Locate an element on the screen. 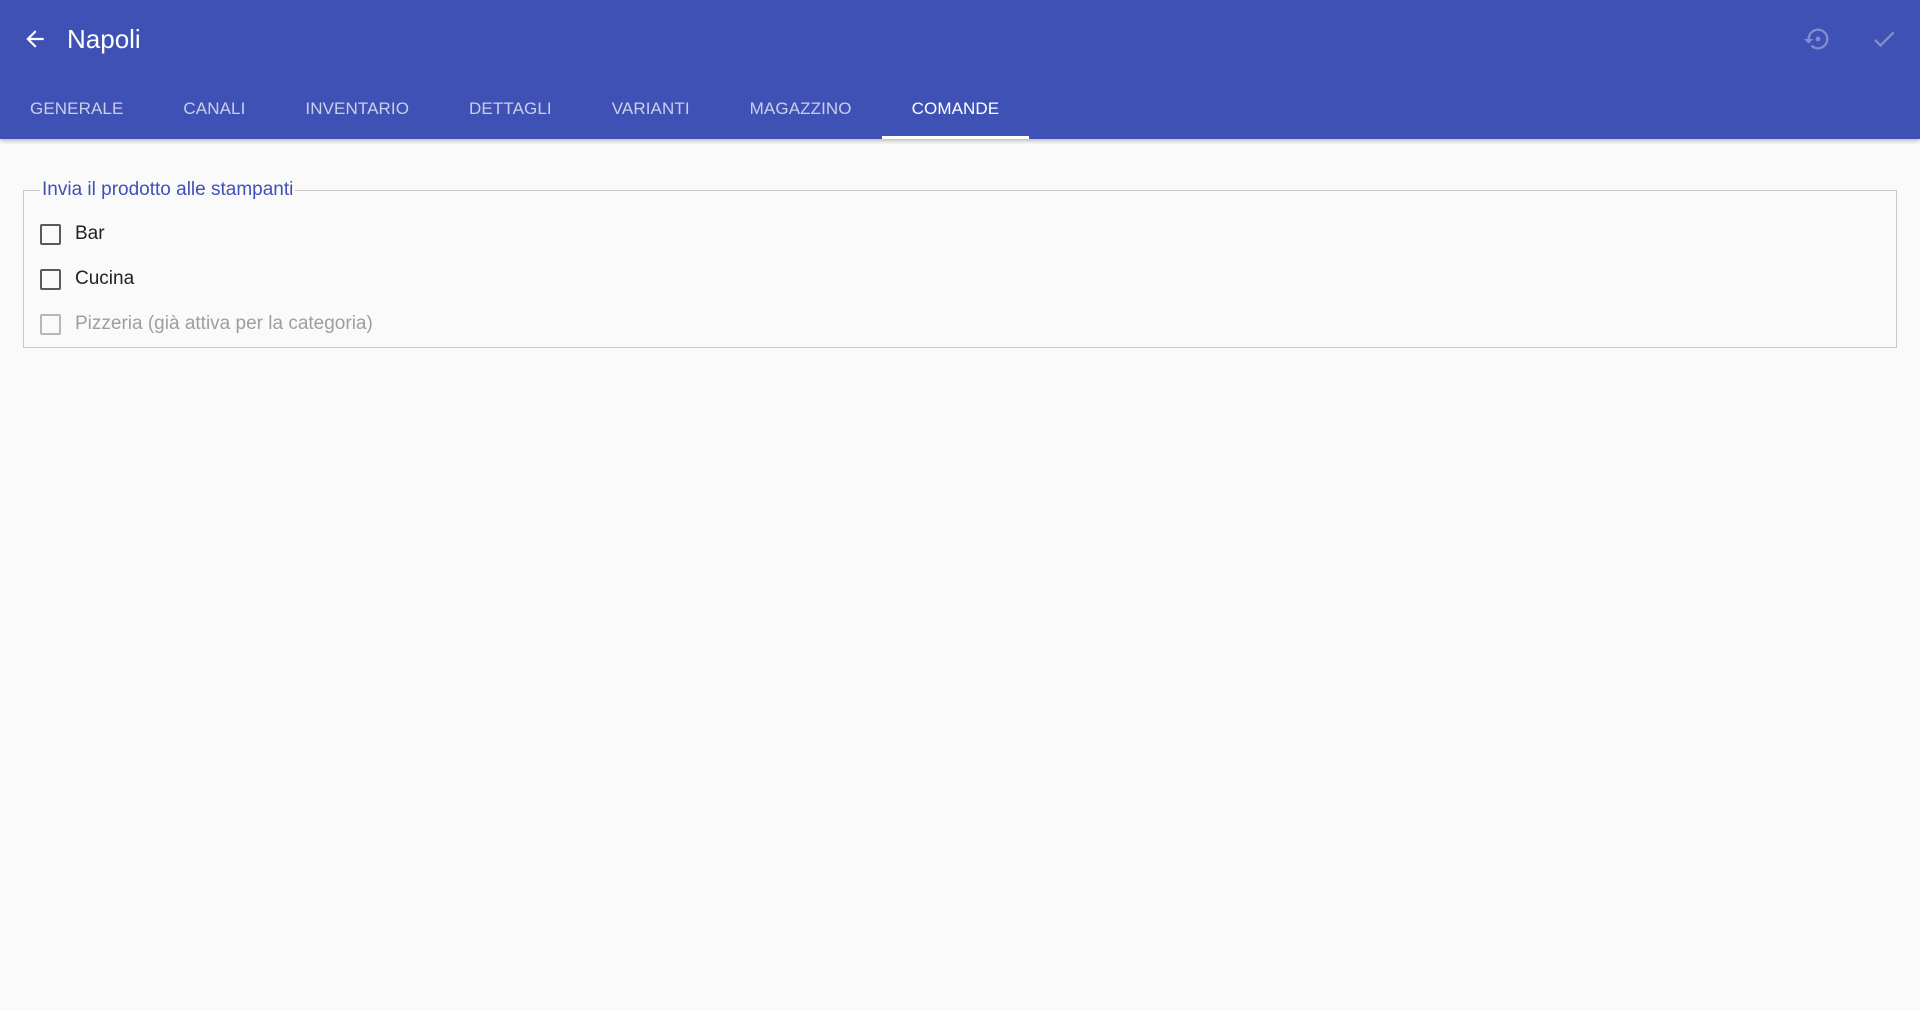  checkbox-bar is located at coordinates (50, 234).